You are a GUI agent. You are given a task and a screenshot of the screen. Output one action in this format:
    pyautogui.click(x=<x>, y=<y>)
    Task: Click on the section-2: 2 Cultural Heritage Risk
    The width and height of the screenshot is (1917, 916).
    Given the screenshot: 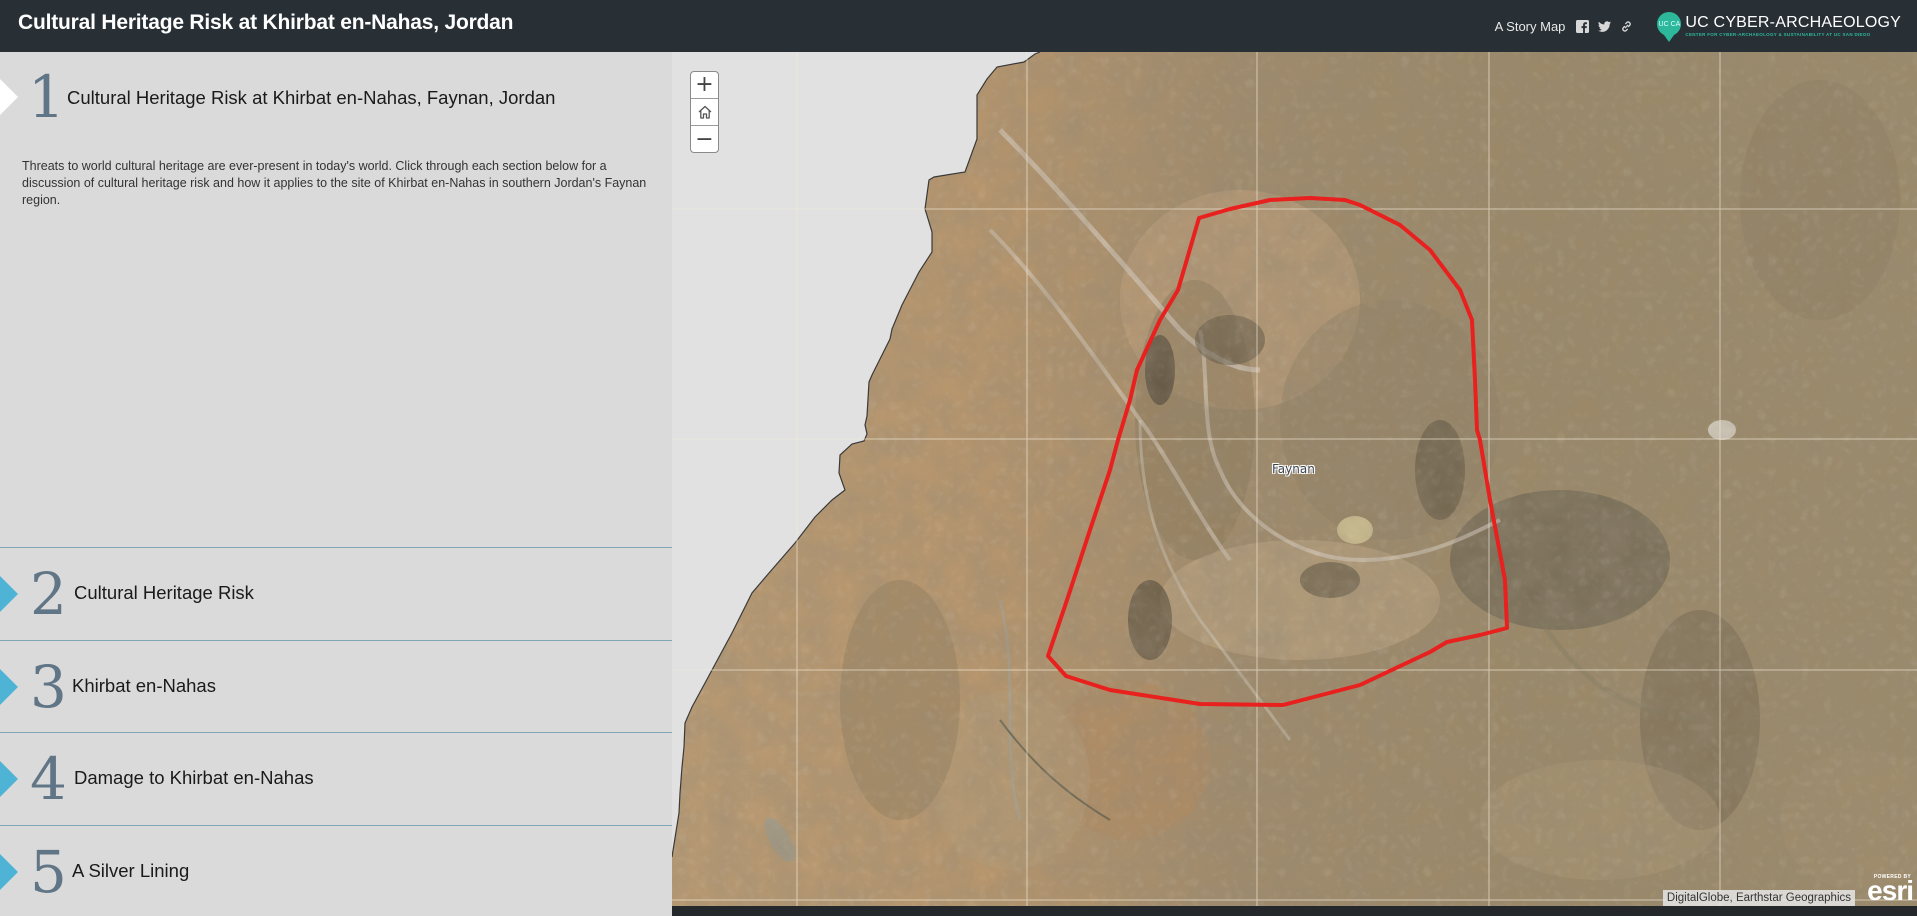 What is the action you would take?
    pyautogui.click(x=336, y=594)
    